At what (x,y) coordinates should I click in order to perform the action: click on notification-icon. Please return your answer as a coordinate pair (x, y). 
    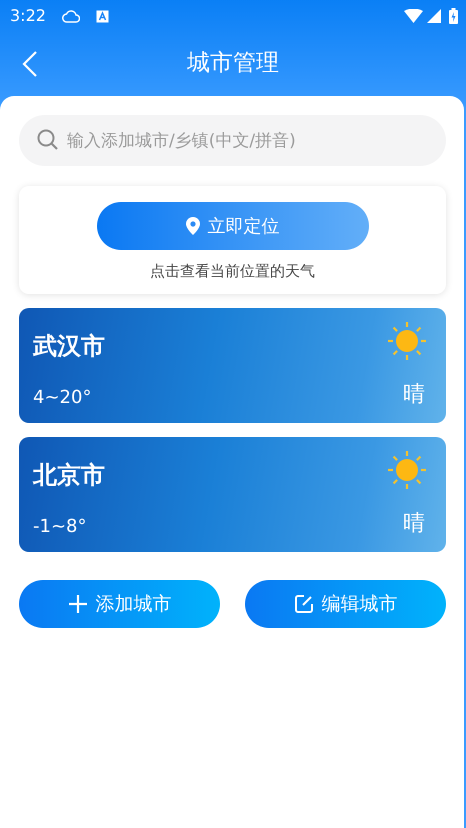
    Looking at the image, I should click on (102, 16).